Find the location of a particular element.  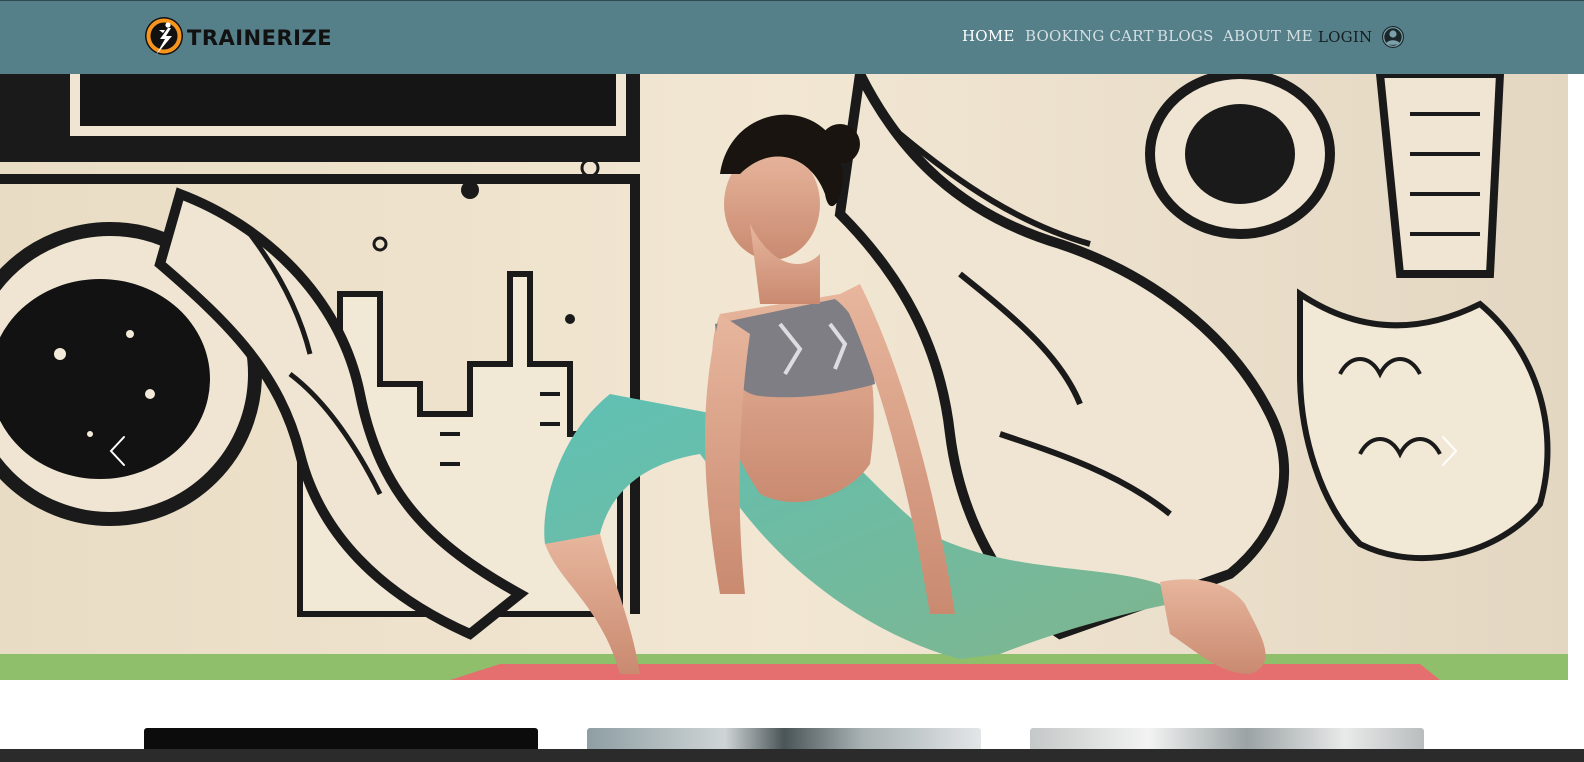

nav-blogs: BLOGS is located at coordinates (1185, 36).